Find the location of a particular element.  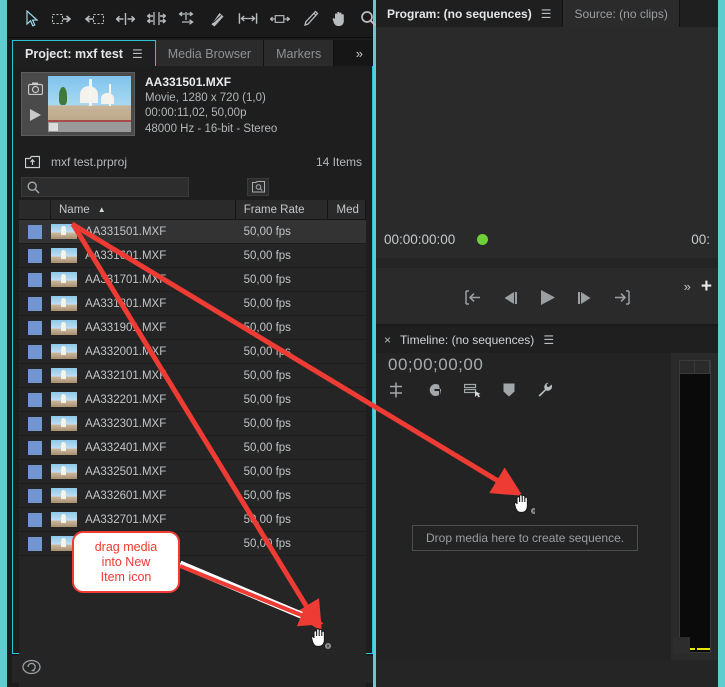

rate-stretch-tool-icon is located at coordinates (187, 19).